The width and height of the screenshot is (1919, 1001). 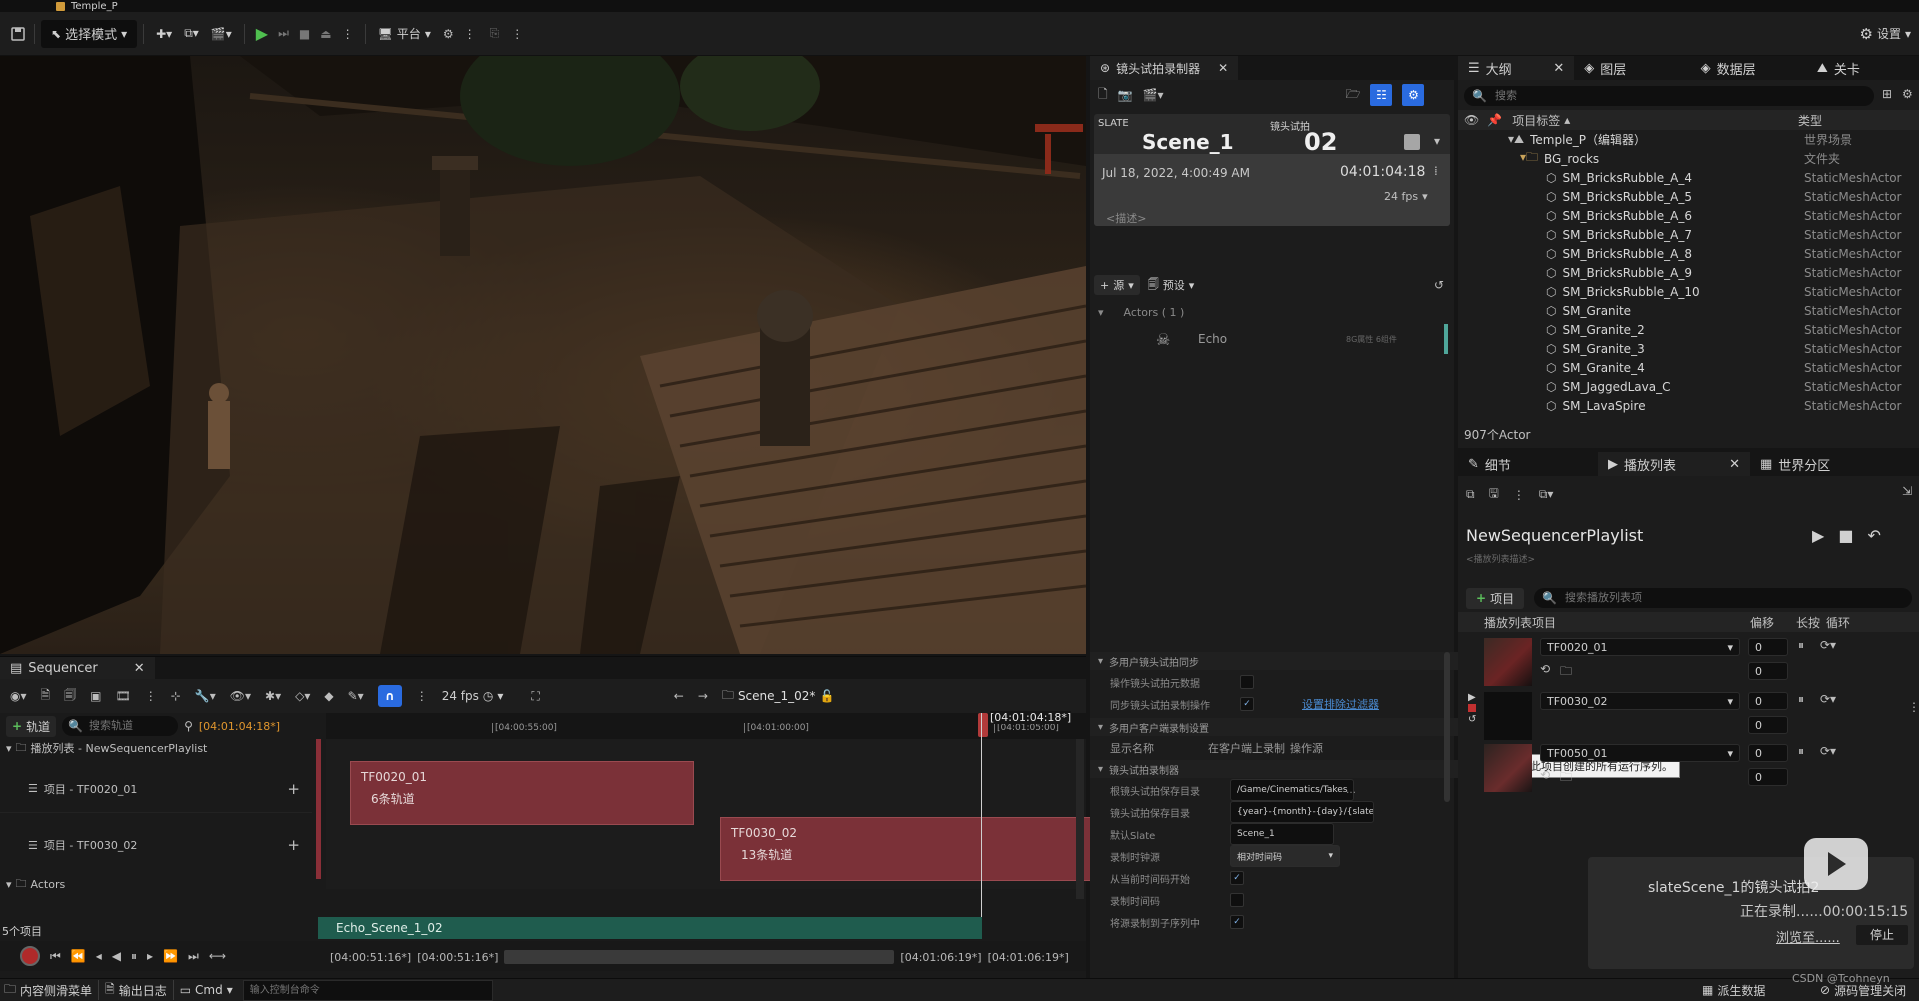 What do you see at coordinates (448, 34) in the screenshot?
I see `project-launcher-icon: ⚙` at bounding box center [448, 34].